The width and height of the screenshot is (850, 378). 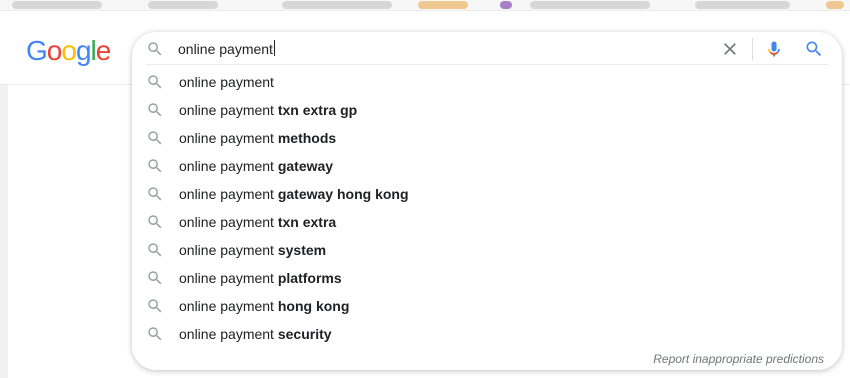 I want to click on text-caret, so click(x=274, y=48).